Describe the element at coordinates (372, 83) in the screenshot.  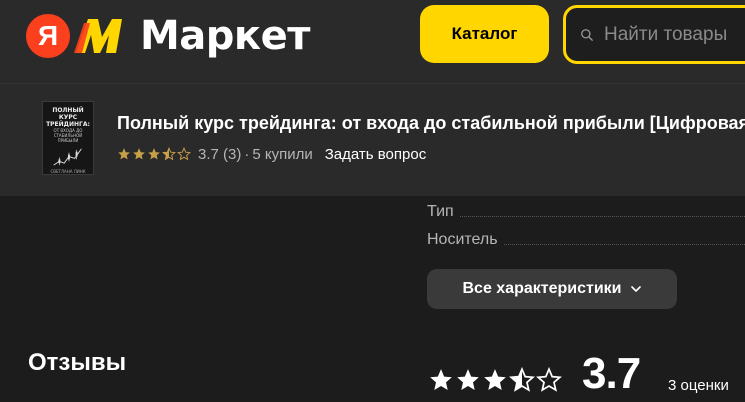
I see `header-divider` at that location.